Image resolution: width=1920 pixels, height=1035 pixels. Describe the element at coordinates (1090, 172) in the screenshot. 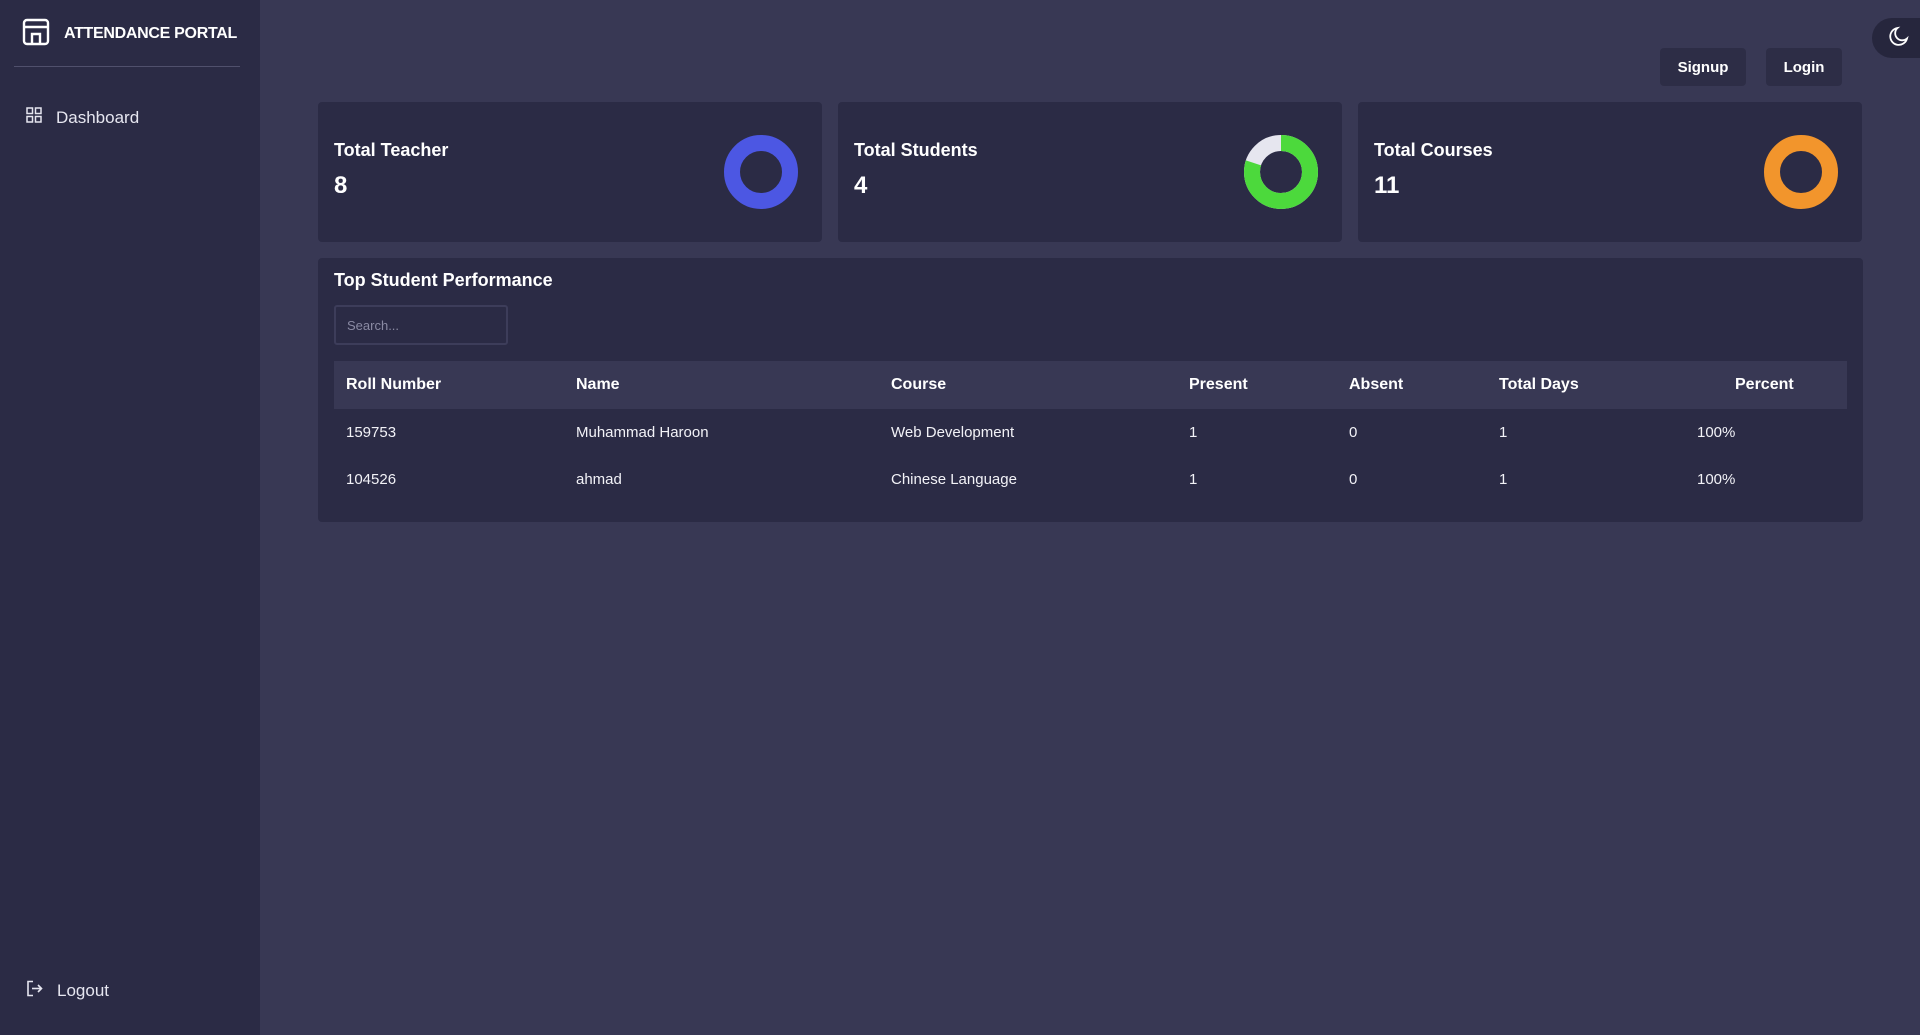

I see `stat-card-students: Total Students 4` at that location.